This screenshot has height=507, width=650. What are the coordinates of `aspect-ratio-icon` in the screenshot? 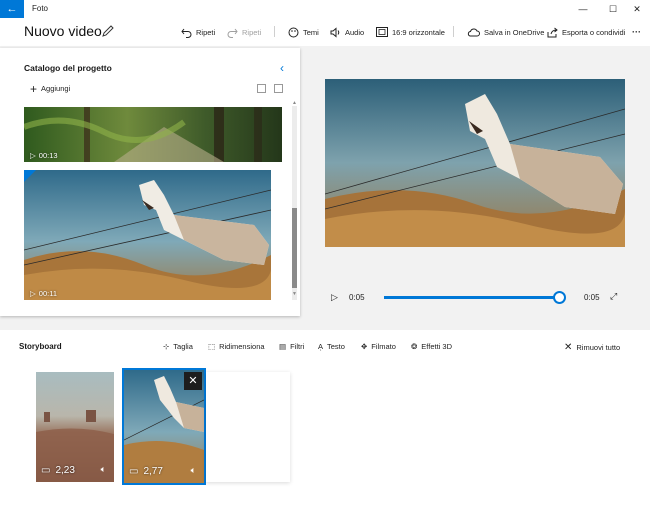 It's located at (382, 32).